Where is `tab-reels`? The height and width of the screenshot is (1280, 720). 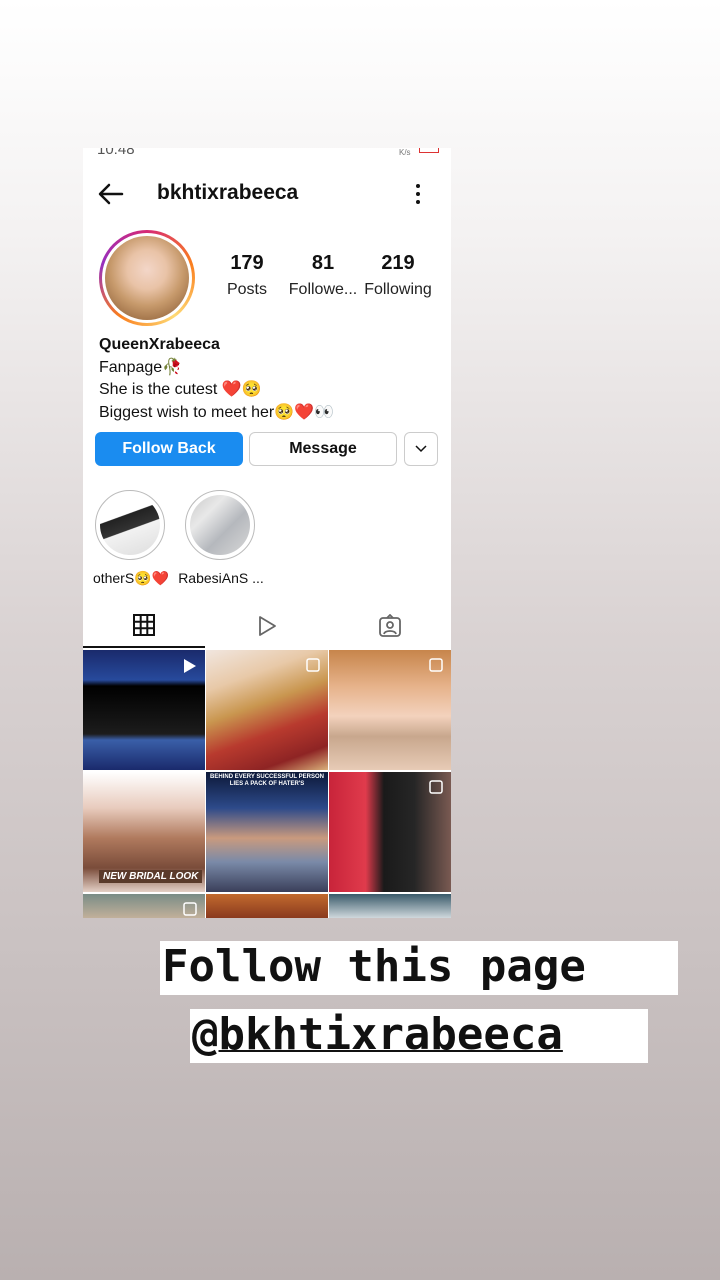
tab-reels is located at coordinates (267, 626).